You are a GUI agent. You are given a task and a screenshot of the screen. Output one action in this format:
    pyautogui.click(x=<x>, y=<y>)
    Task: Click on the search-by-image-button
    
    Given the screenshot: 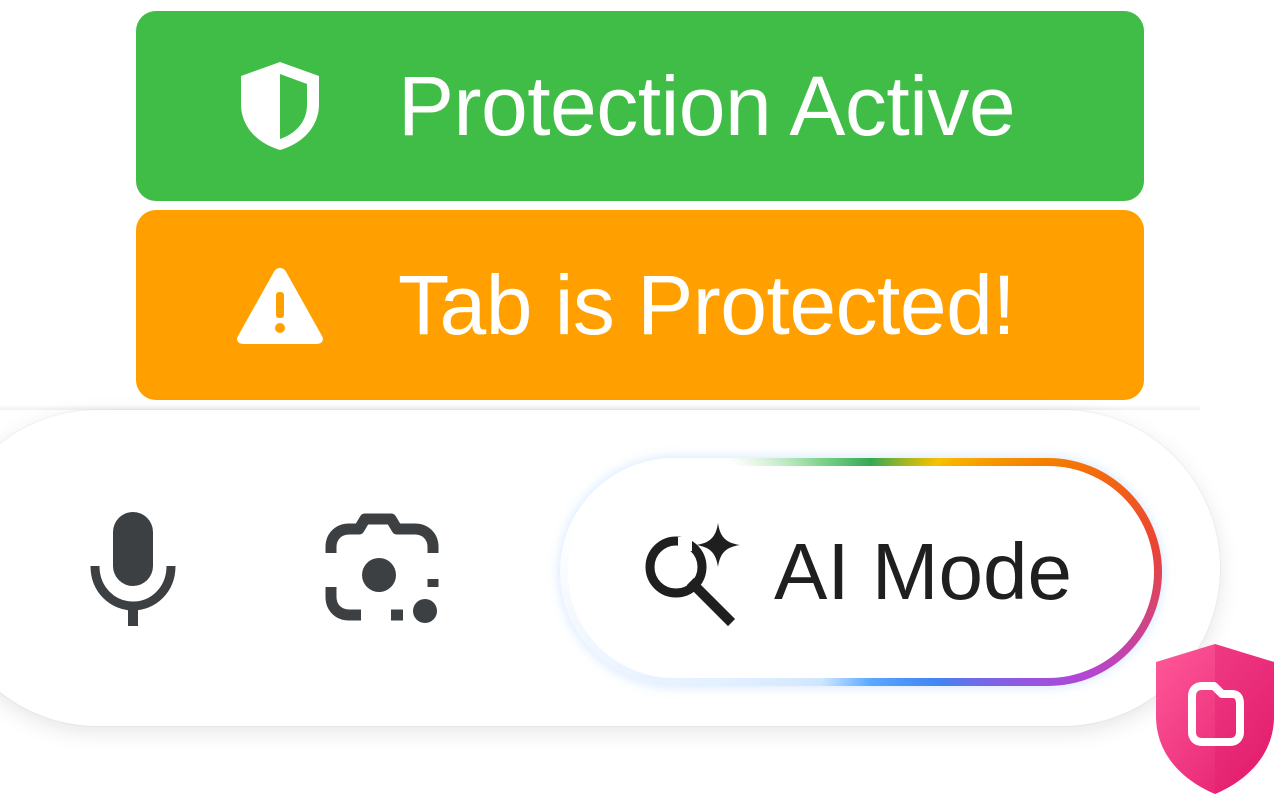 What is the action you would take?
    pyautogui.click(x=383, y=571)
    